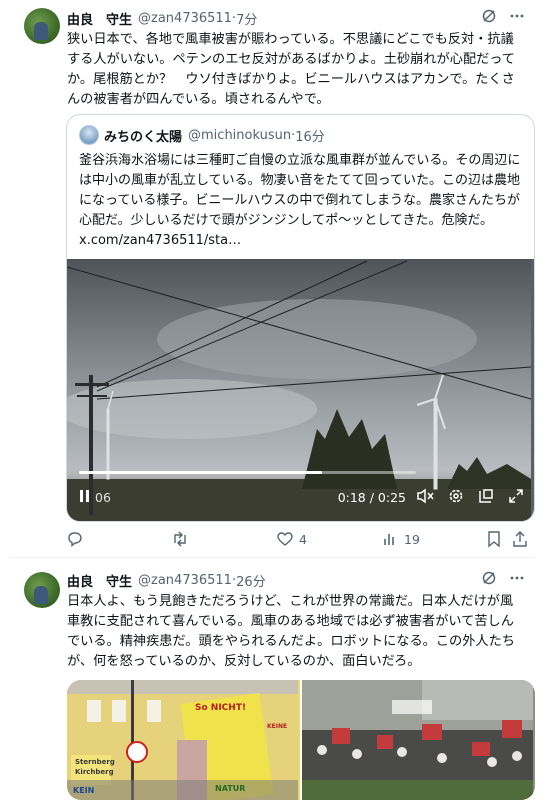 The width and height of the screenshot is (545, 800). I want to click on post-time: 26分, so click(251, 580).